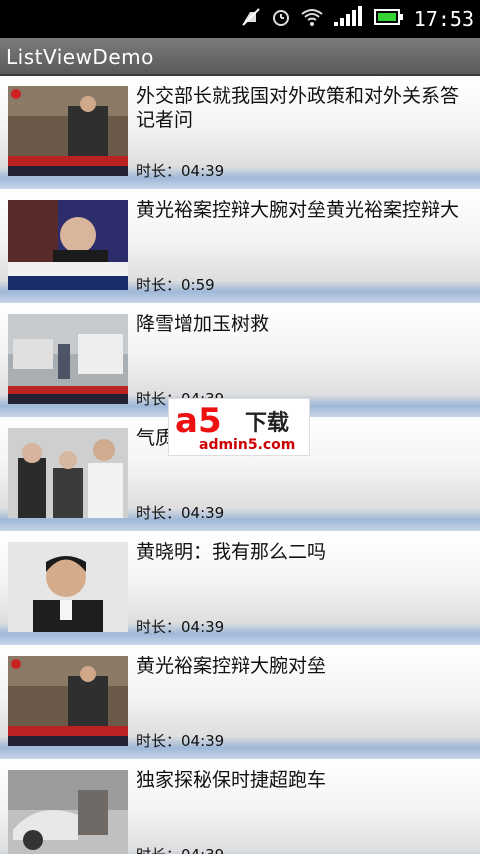 This screenshot has width=480, height=854. What do you see at coordinates (298, 108) in the screenshot?
I see `item-title: 外交部长就我国对外政策和对外关系答记者问` at bounding box center [298, 108].